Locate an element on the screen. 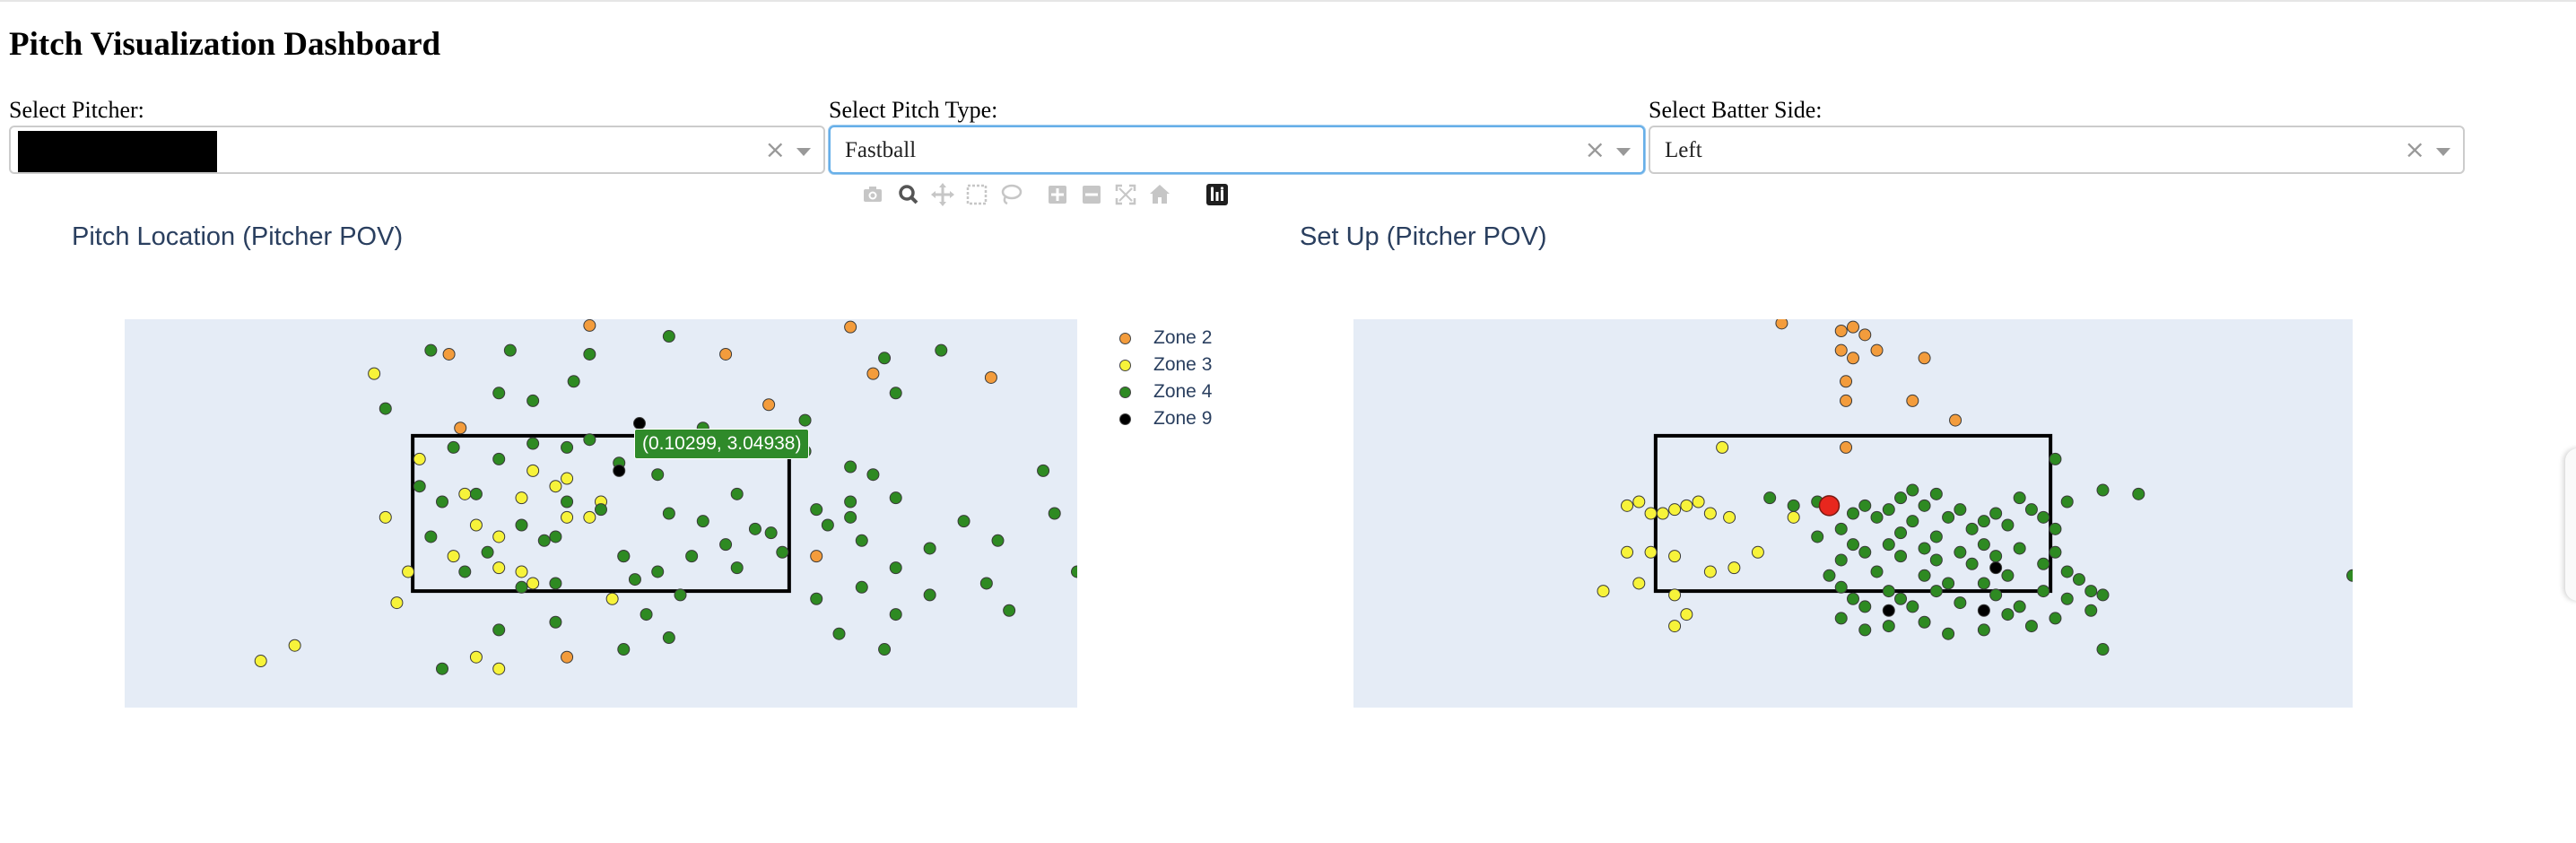 The width and height of the screenshot is (2576, 843). zoom-out-icon is located at coordinates (1091, 194).